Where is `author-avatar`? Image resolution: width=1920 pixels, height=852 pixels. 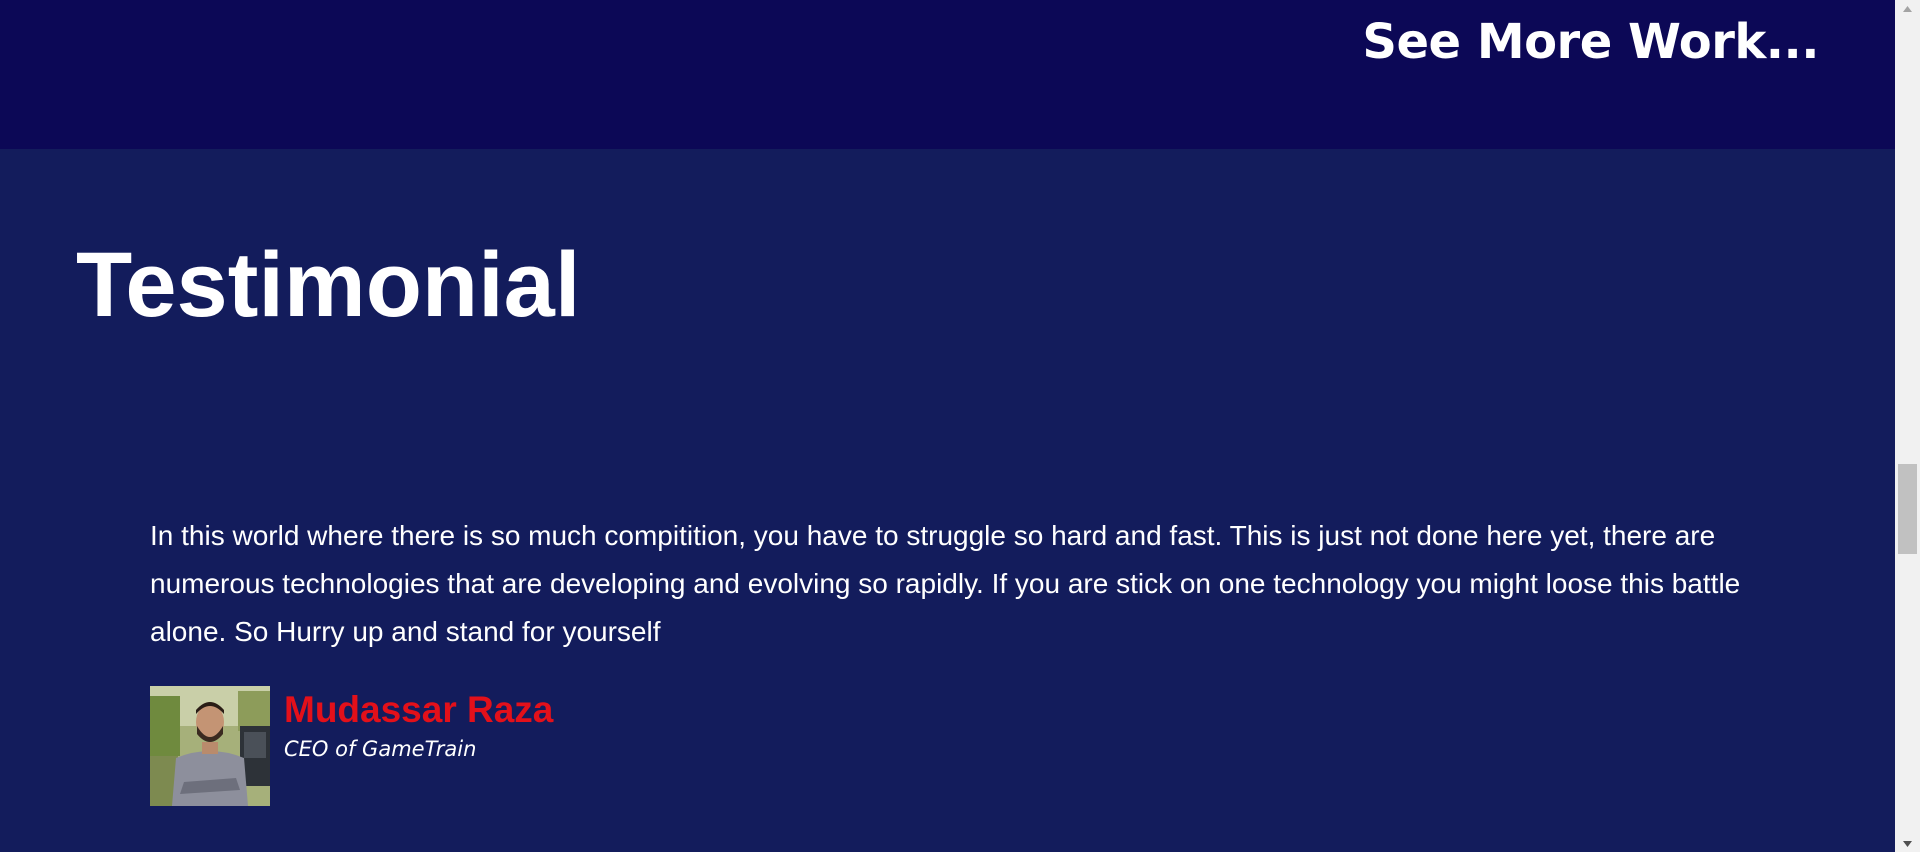 author-avatar is located at coordinates (210, 746).